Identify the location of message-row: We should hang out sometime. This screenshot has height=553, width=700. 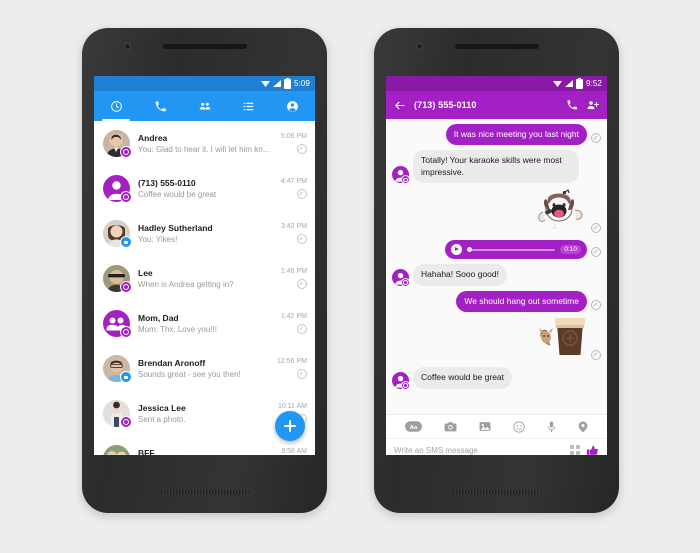
(496, 301).